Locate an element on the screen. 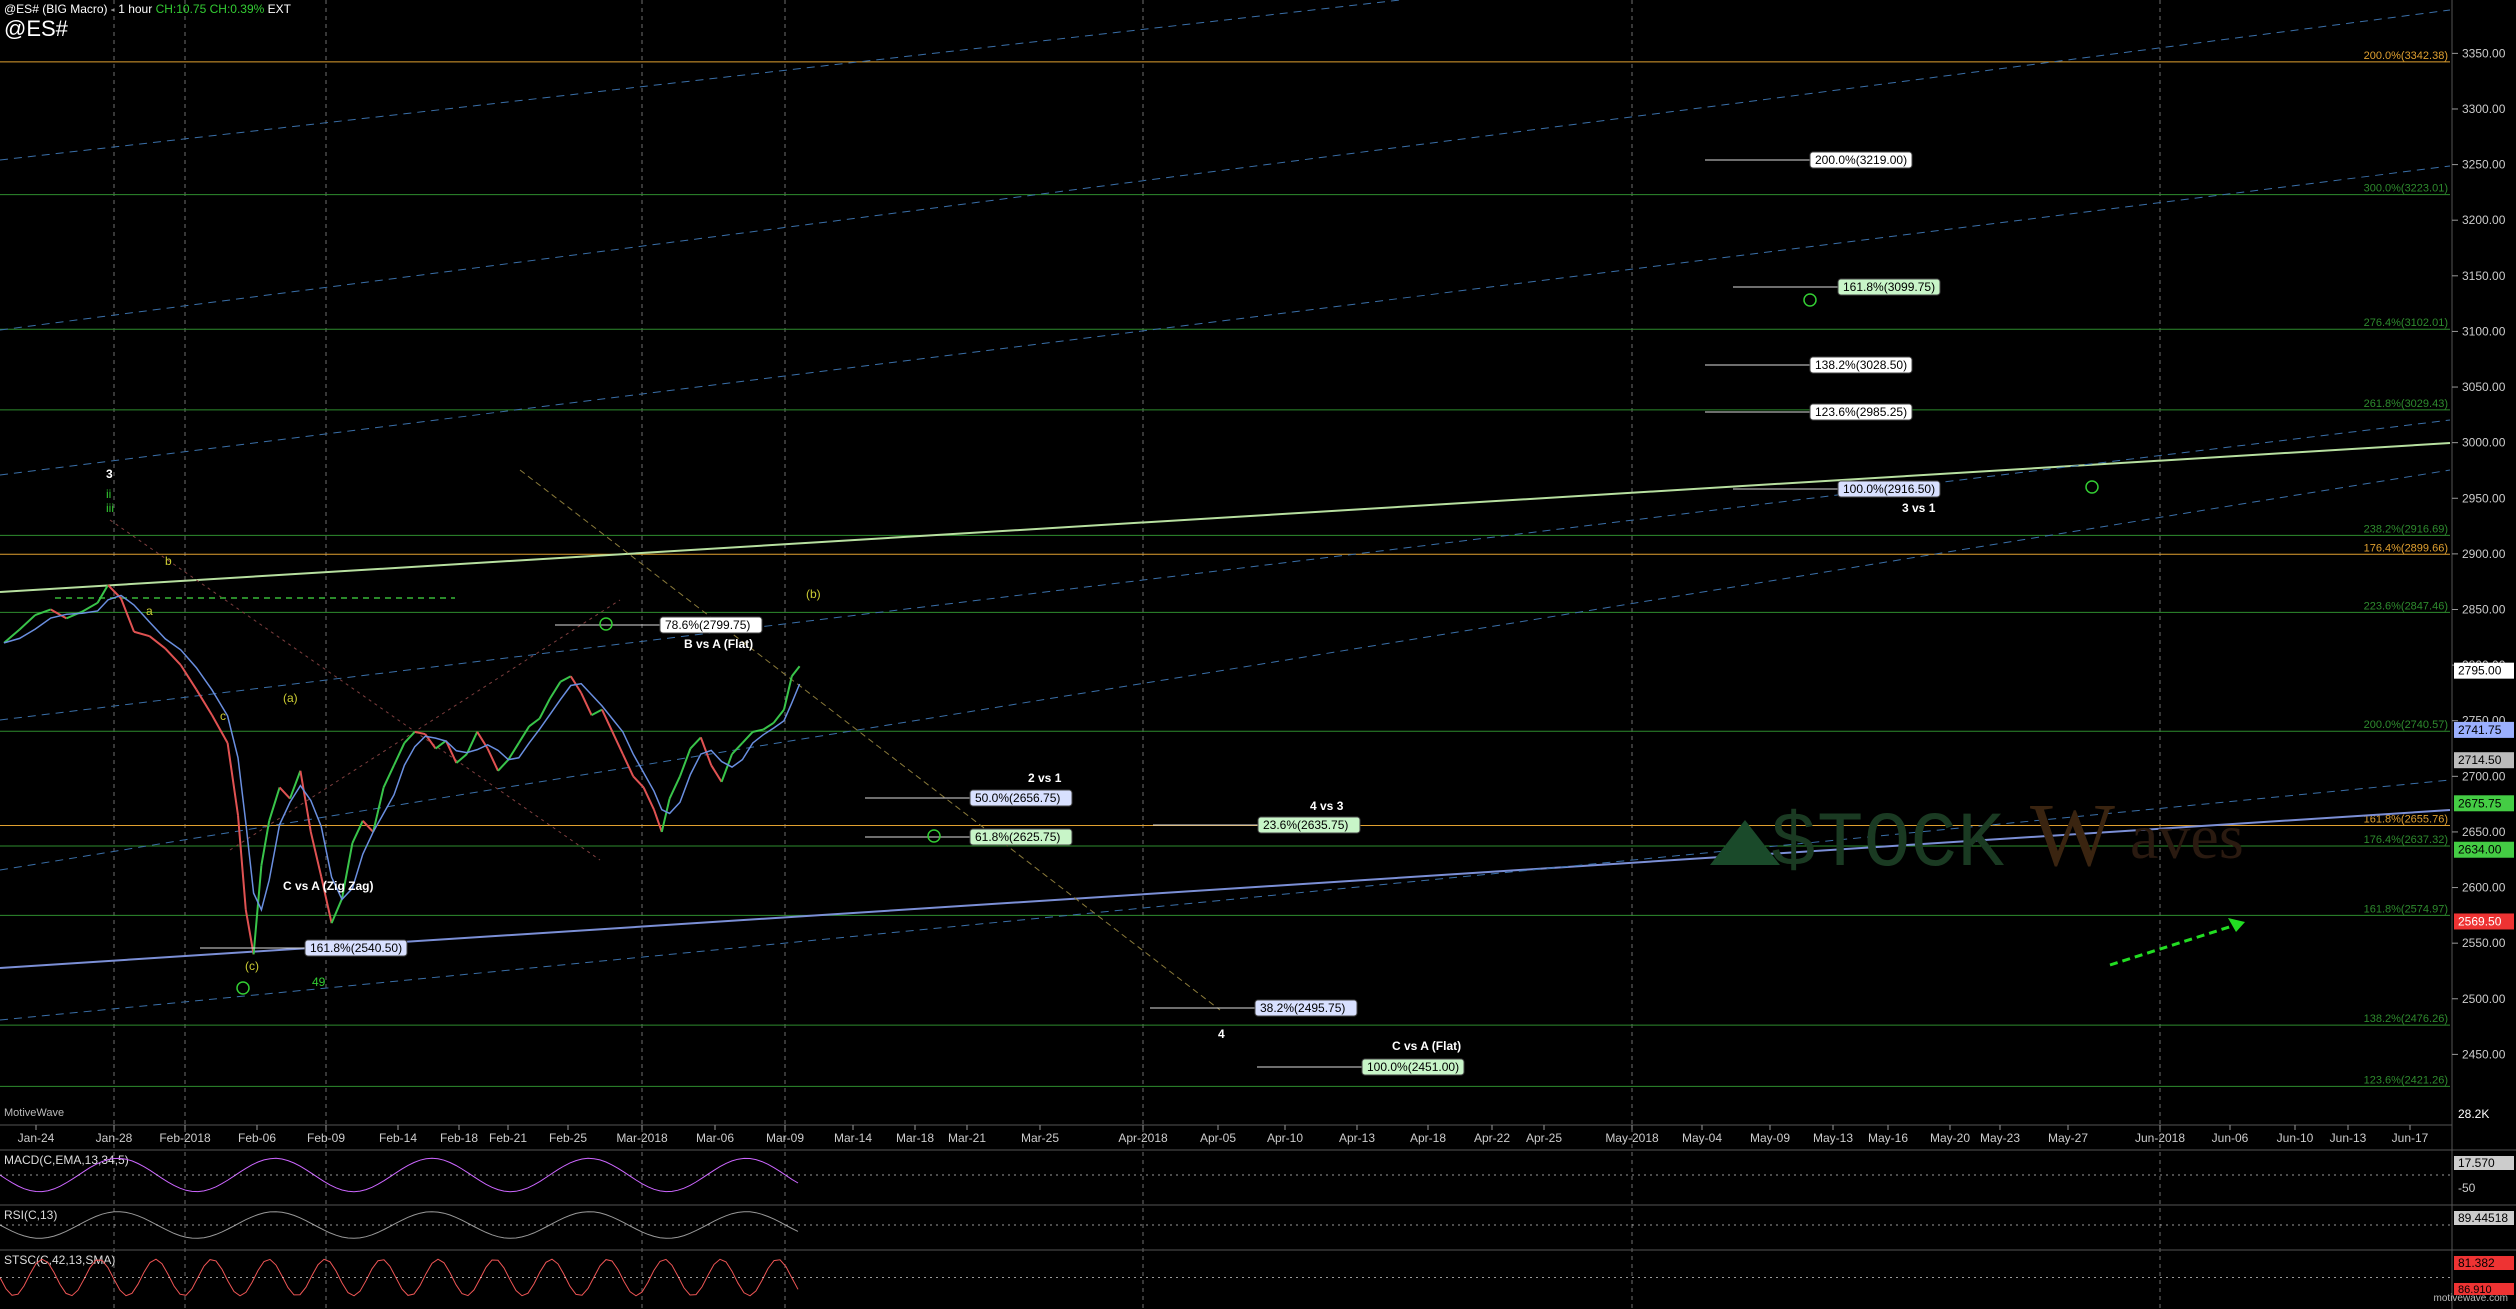  x-tick-label: Feb-25 is located at coordinates (568, 1138).